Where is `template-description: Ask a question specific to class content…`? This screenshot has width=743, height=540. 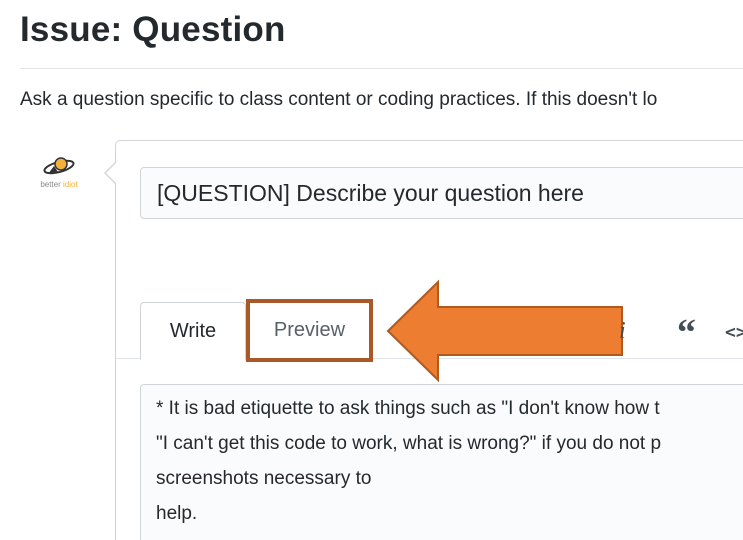
template-description: Ask a question specific to class content… is located at coordinates (339, 99).